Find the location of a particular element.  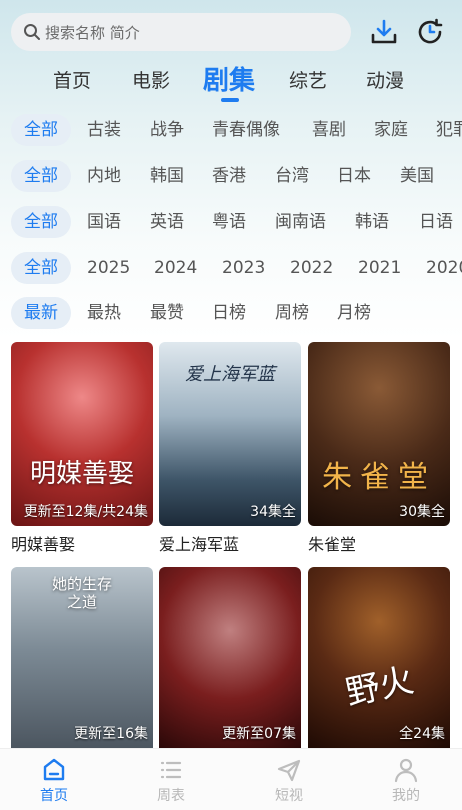

filter-genre-option: 犯罪 is located at coordinates (449, 130).